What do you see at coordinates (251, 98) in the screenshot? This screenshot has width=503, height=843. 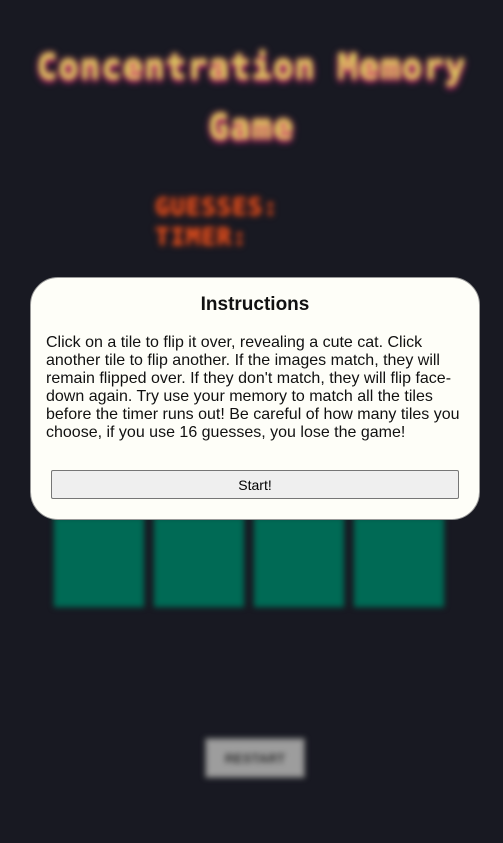 I see `game-title: Concentration Memory Game` at bounding box center [251, 98].